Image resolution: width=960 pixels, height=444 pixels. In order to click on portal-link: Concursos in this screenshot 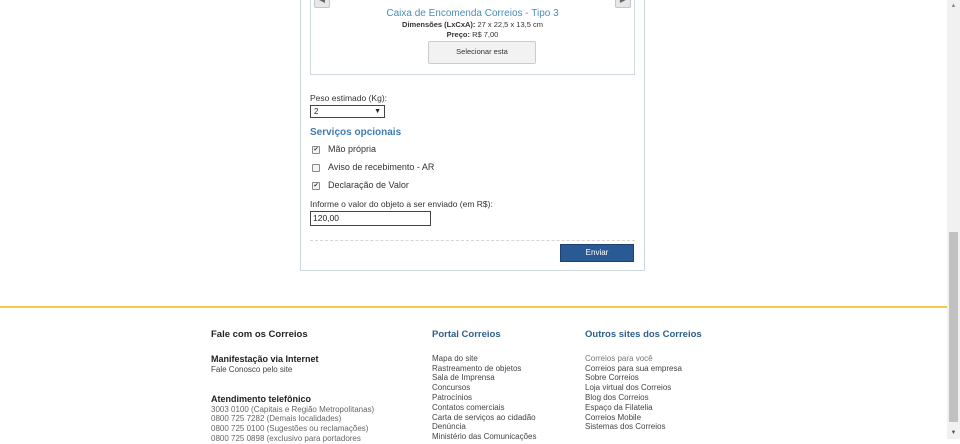, I will do `click(502, 388)`.